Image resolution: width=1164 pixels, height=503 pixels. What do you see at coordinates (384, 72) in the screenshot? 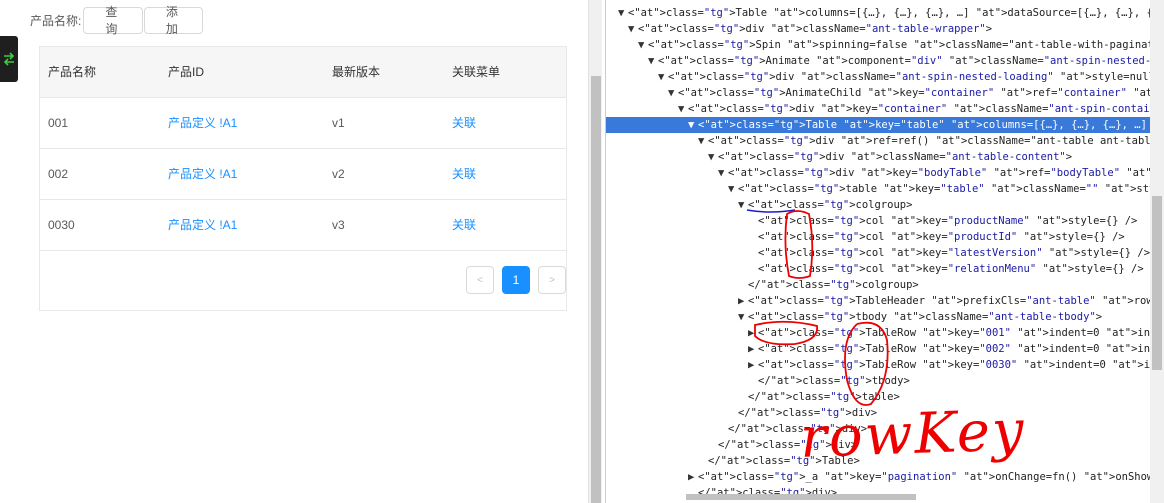
I see `column-header-latest-version: 最新版本` at bounding box center [384, 72].